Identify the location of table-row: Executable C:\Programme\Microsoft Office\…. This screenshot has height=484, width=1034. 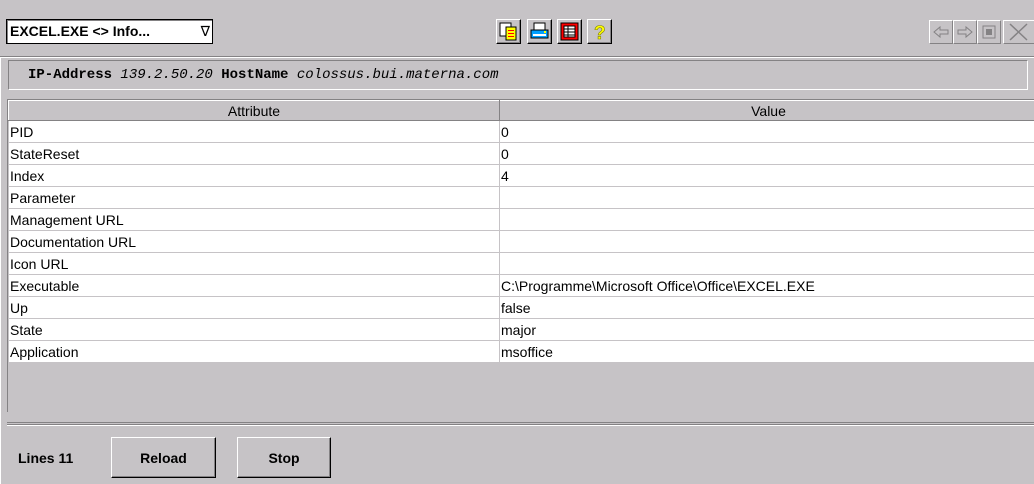
(521, 285).